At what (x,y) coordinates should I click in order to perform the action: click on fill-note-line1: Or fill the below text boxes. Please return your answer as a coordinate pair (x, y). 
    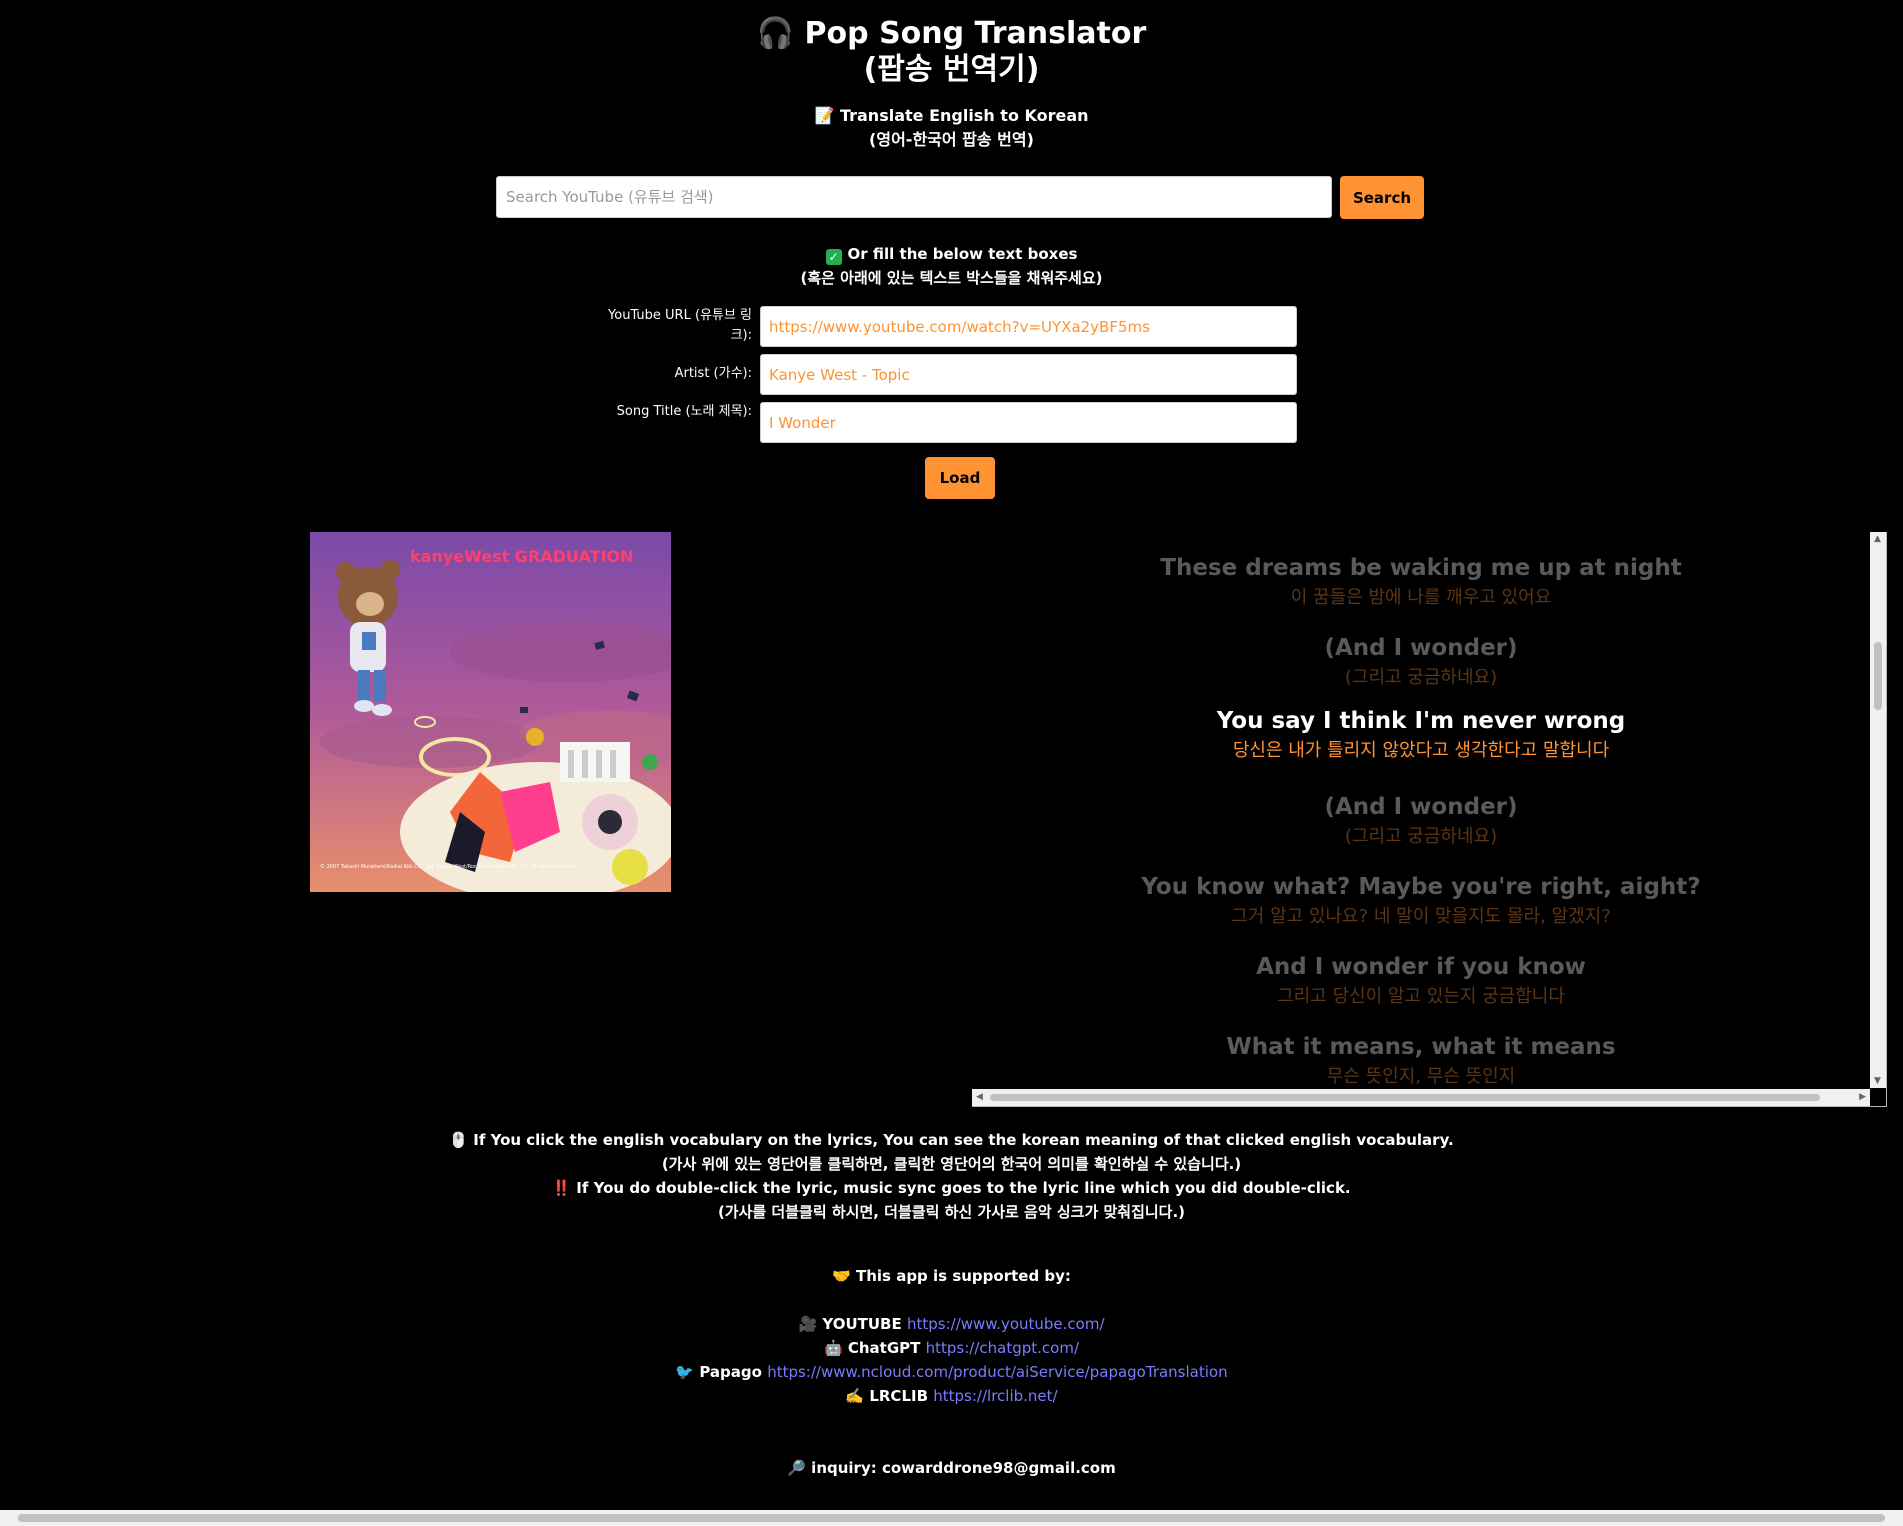
    Looking at the image, I should click on (962, 254).